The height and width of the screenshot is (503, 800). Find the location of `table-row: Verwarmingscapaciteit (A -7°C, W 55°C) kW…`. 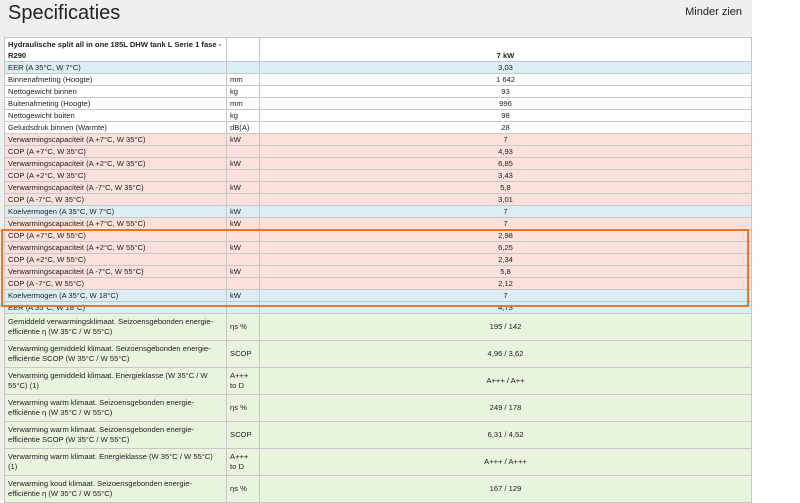

table-row: Verwarmingscapaciteit (A -7°C, W 55°C) kW… is located at coordinates (378, 271).